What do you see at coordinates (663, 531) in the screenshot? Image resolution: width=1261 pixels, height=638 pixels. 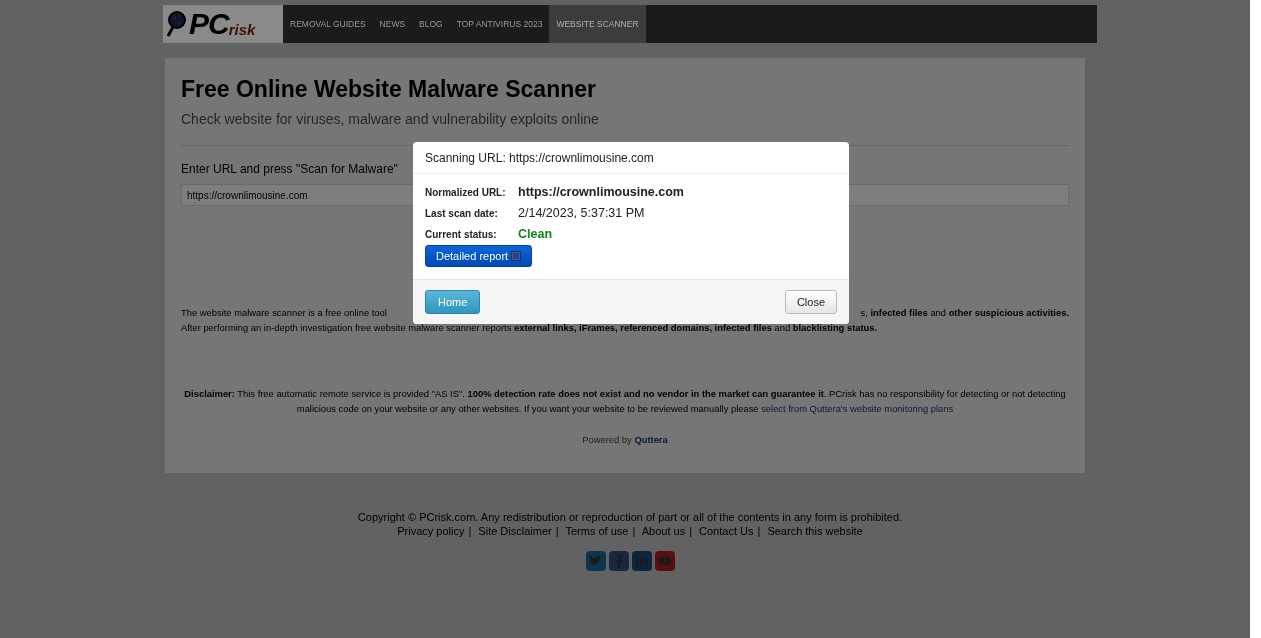 I see `footer-link: About us` at bounding box center [663, 531].